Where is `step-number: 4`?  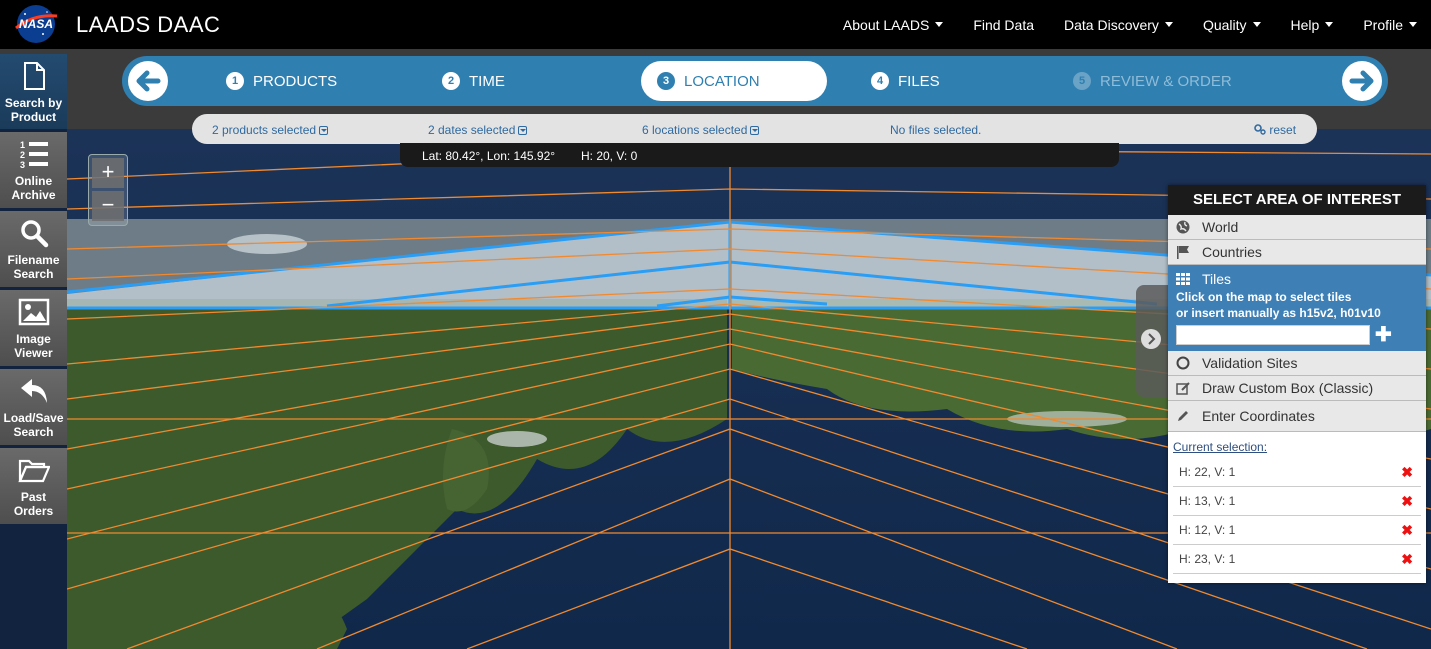
step-number: 4 is located at coordinates (880, 81).